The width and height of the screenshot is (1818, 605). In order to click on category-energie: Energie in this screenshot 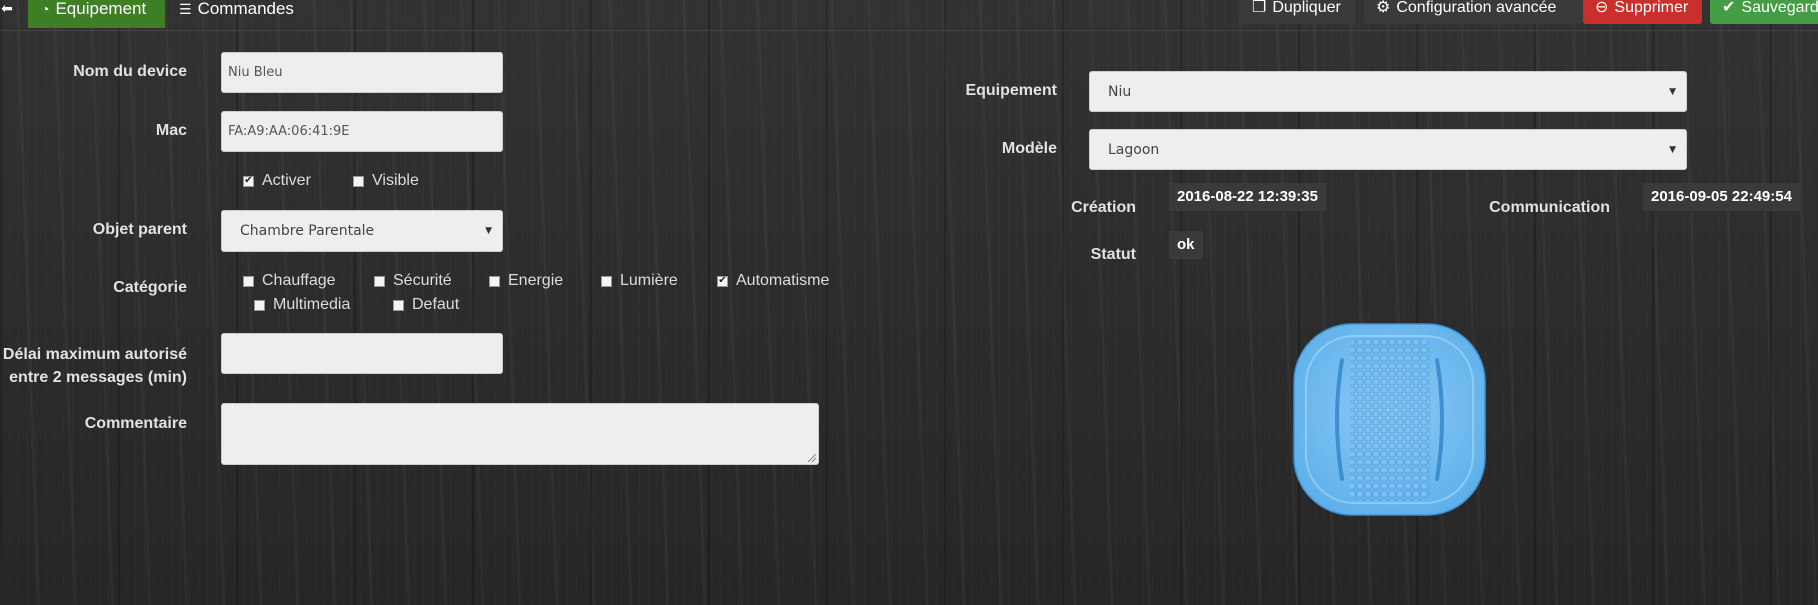, I will do `click(526, 281)`.